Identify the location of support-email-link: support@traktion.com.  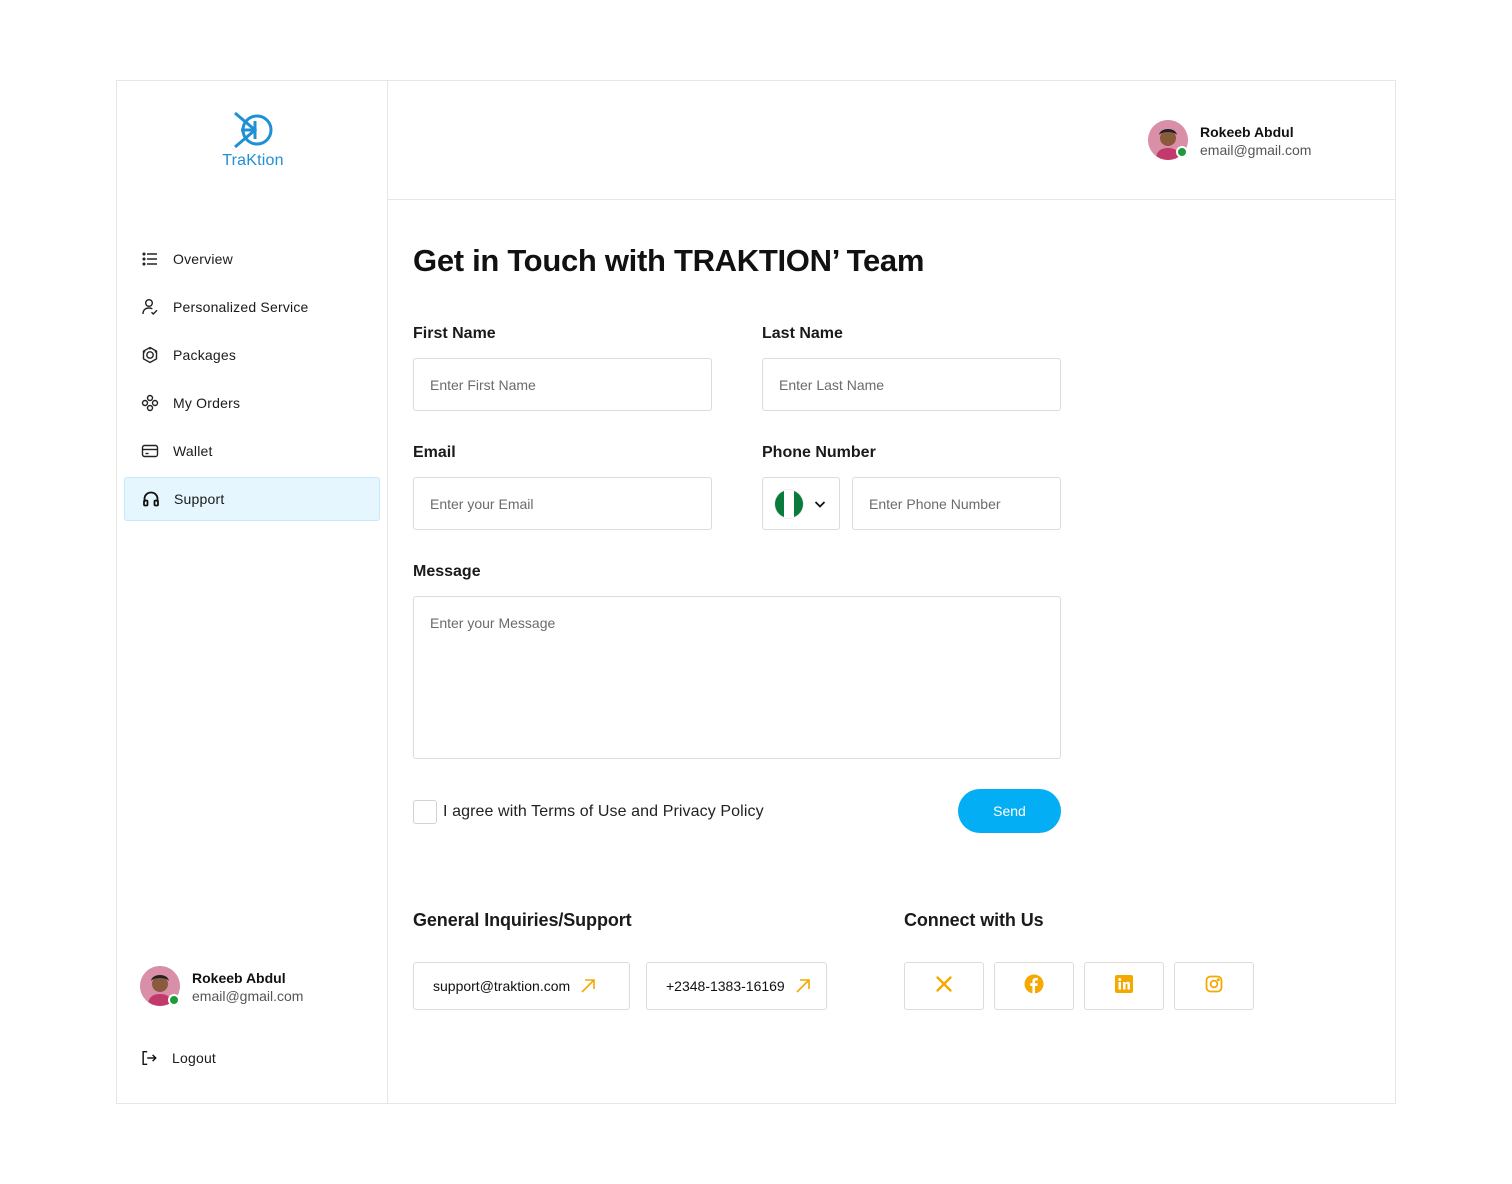
(521, 986).